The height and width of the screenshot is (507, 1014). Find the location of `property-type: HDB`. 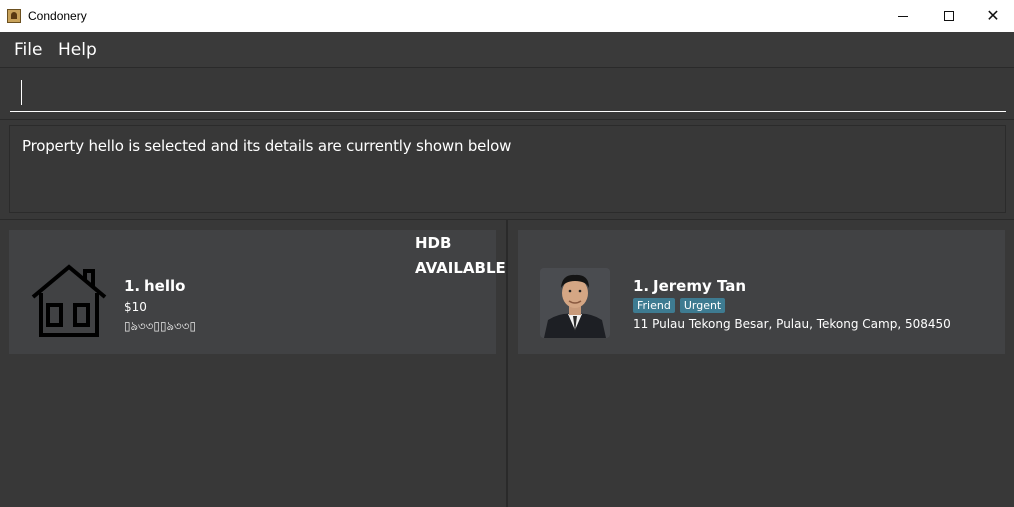

property-type: HDB is located at coordinates (433, 243).